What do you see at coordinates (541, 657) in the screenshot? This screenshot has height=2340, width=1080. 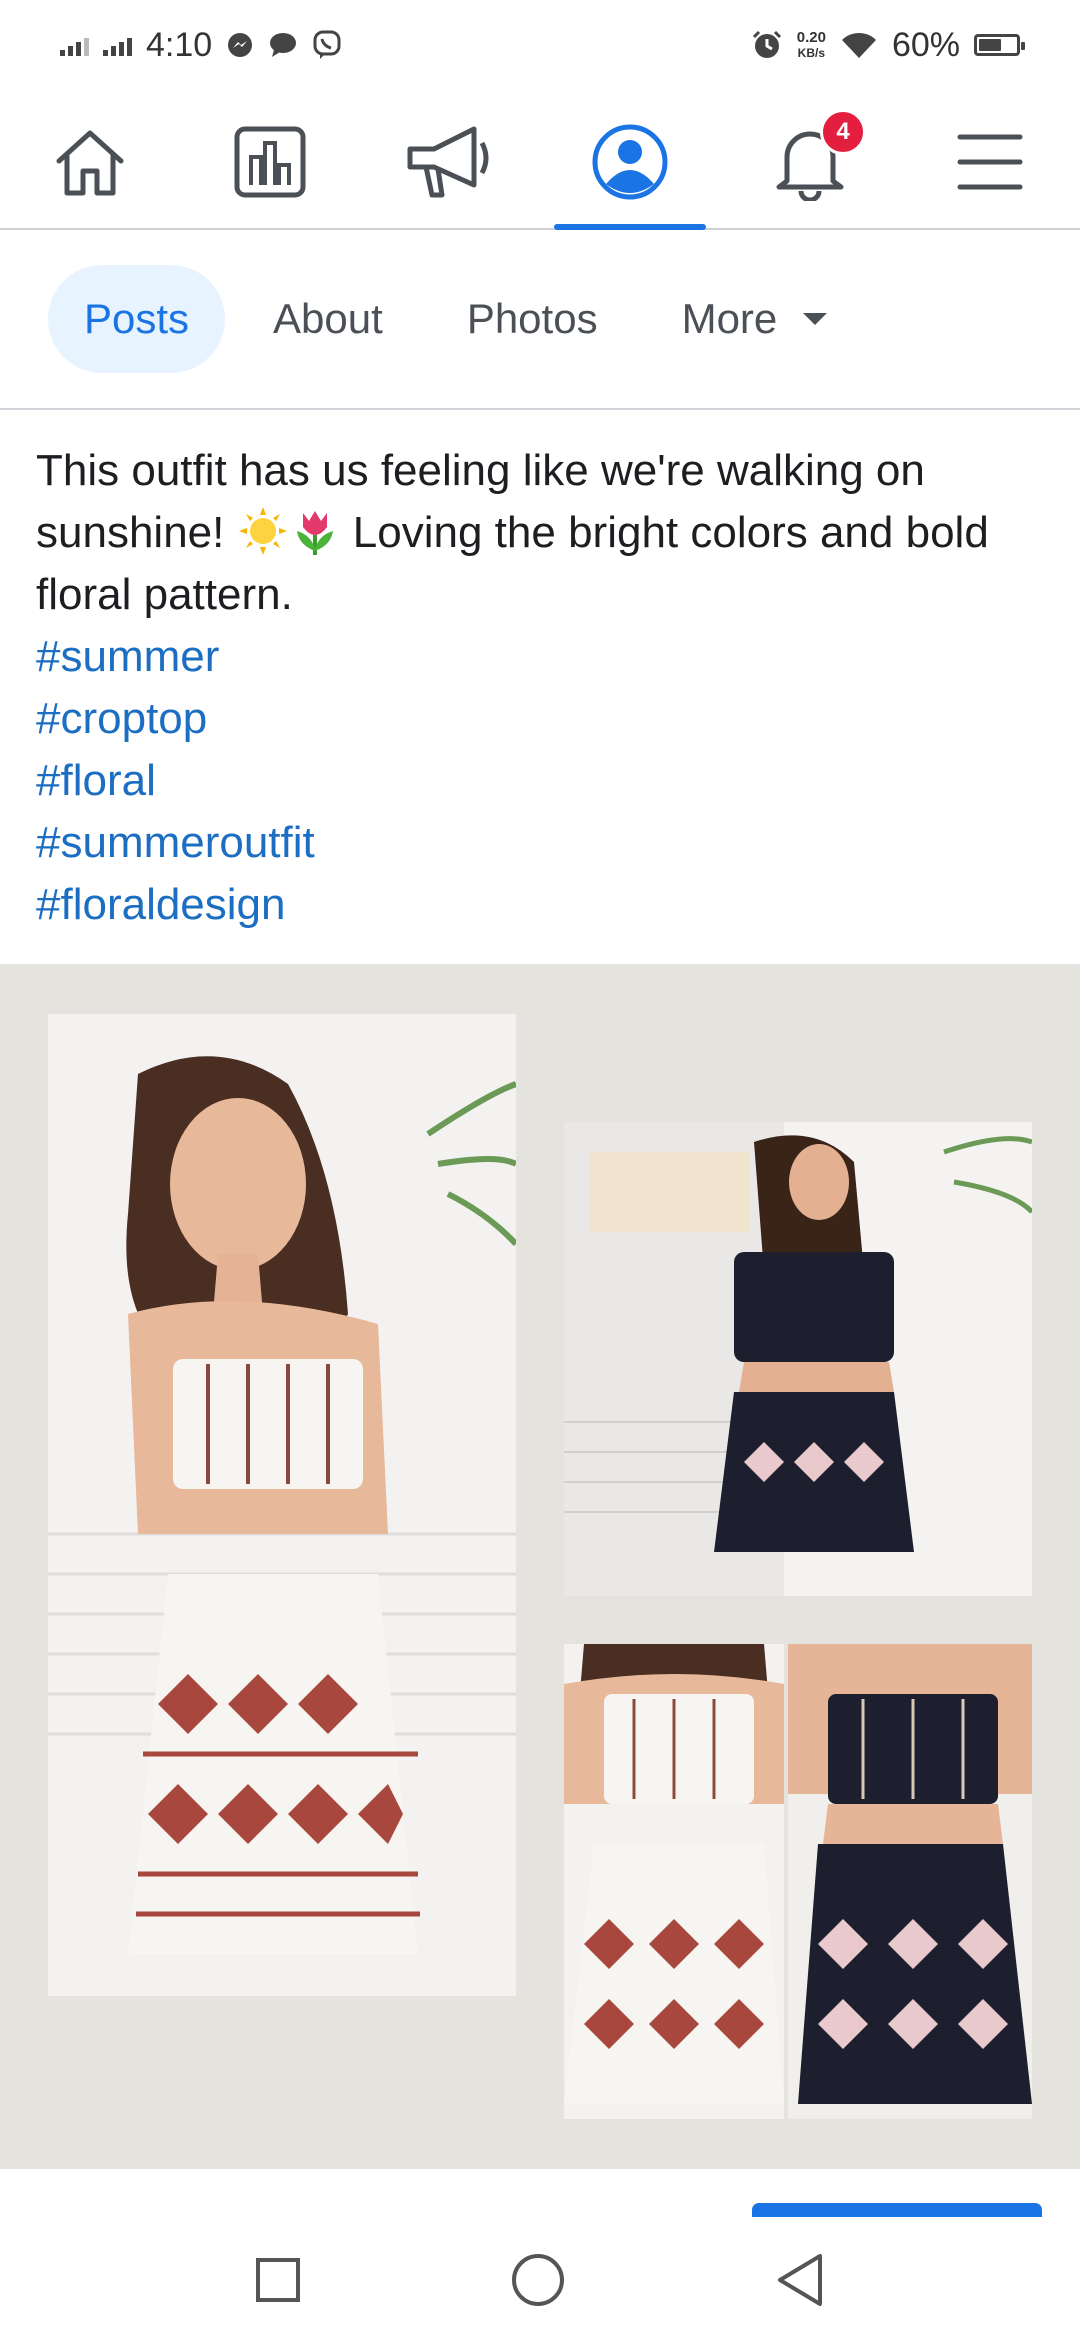 I see `hashtag-summer: #summer` at bounding box center [541, 657].